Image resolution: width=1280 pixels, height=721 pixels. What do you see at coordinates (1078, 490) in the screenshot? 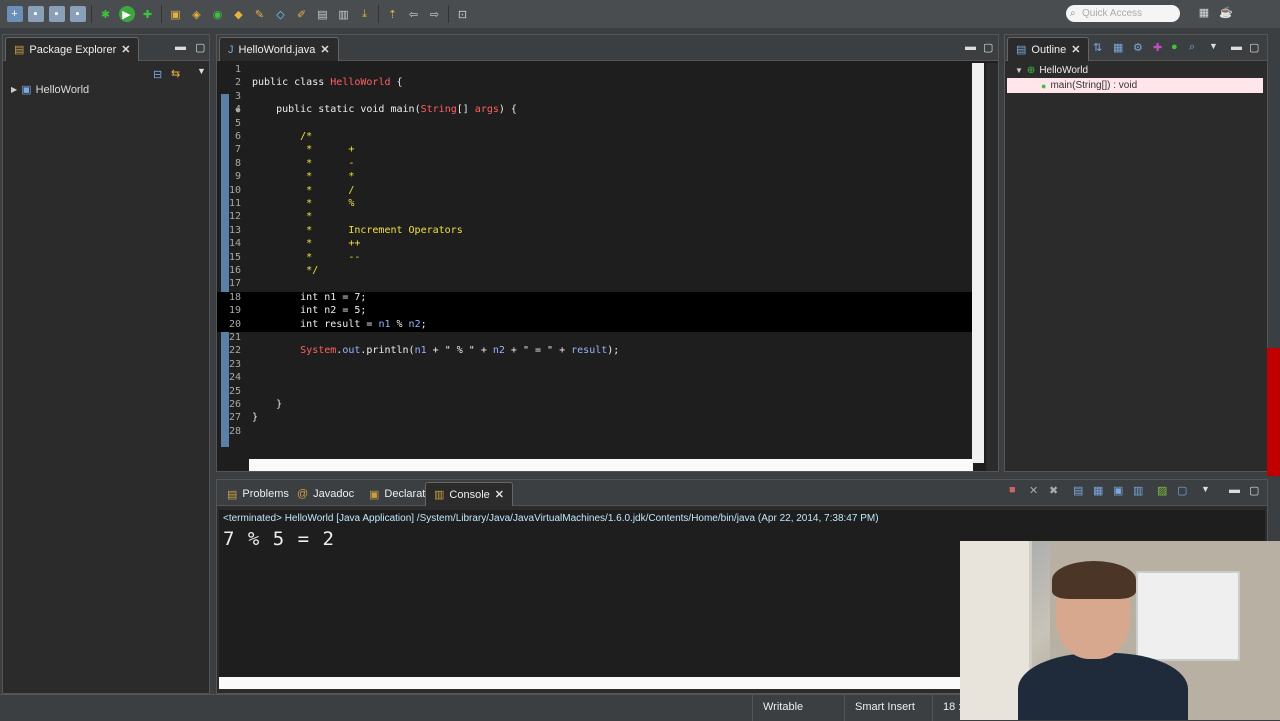
I see `scroll-lock-icon: ▤` at bounding box center [1078, 490].